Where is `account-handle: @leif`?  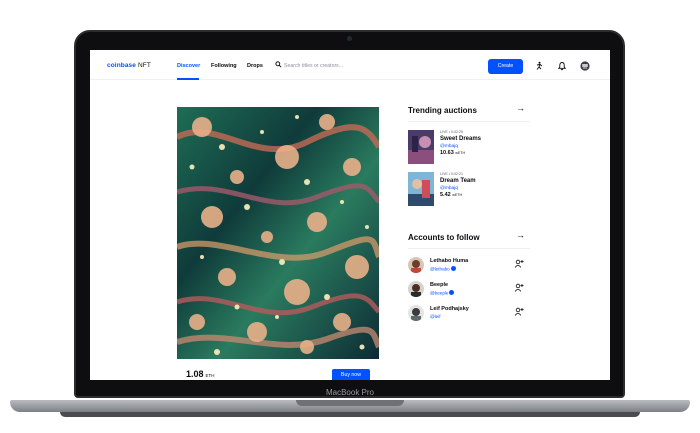
account-handle: @leif is located at coordinates (435, 316).